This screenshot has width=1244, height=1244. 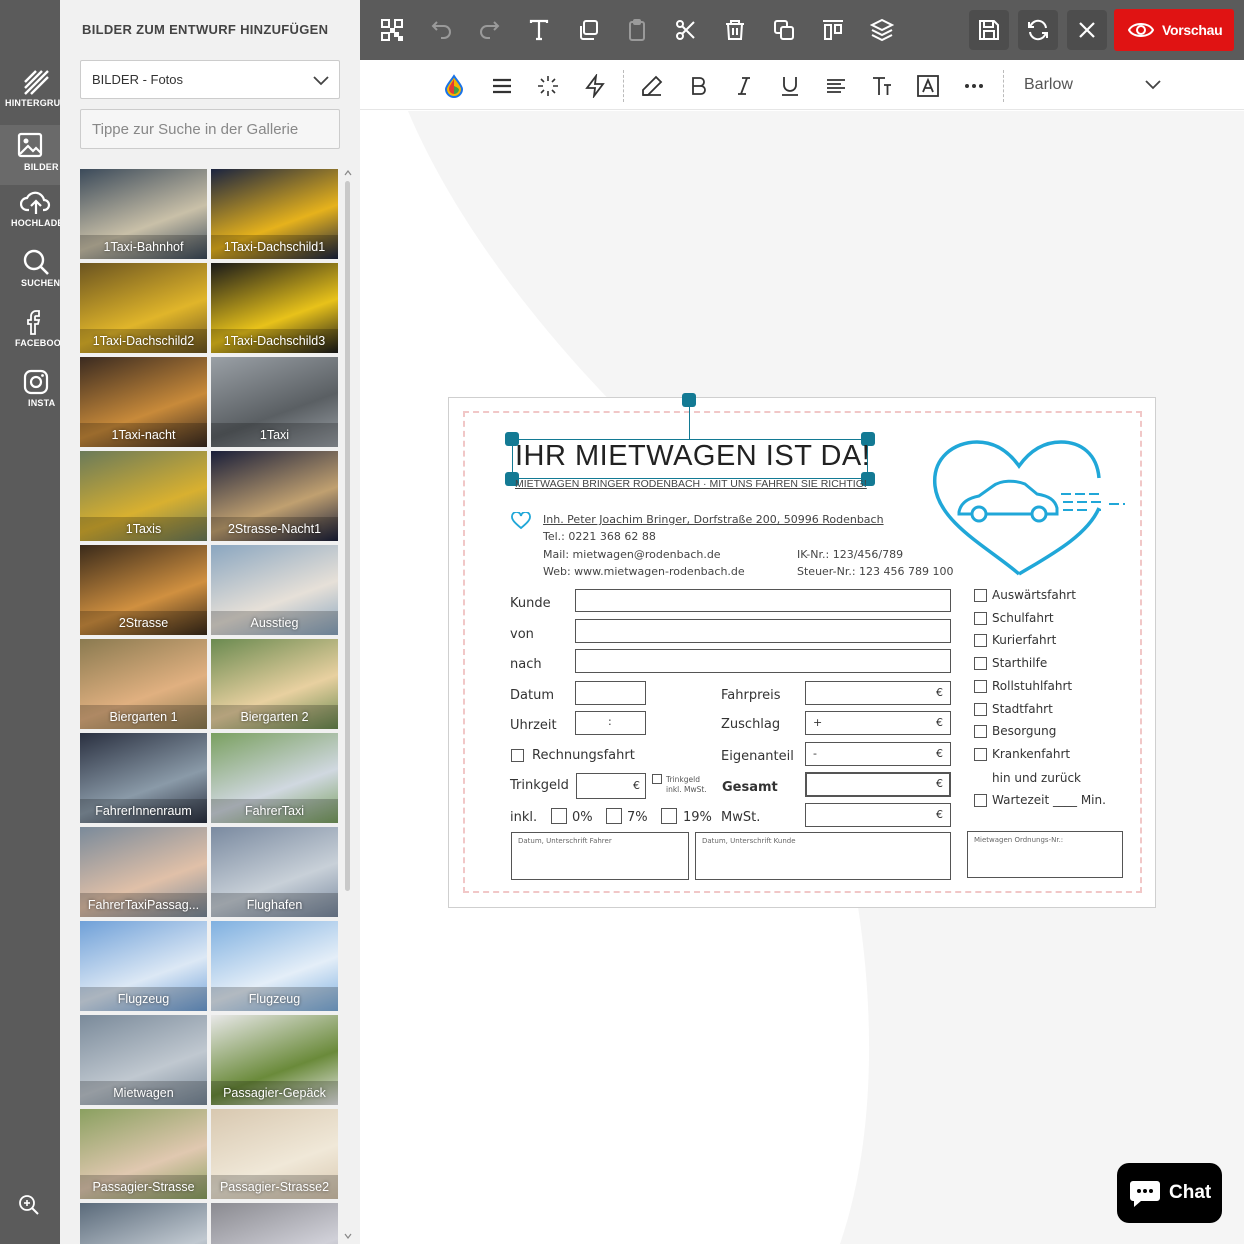 I want to click on field-trinkgeld: €, so click(x=611, y=786).